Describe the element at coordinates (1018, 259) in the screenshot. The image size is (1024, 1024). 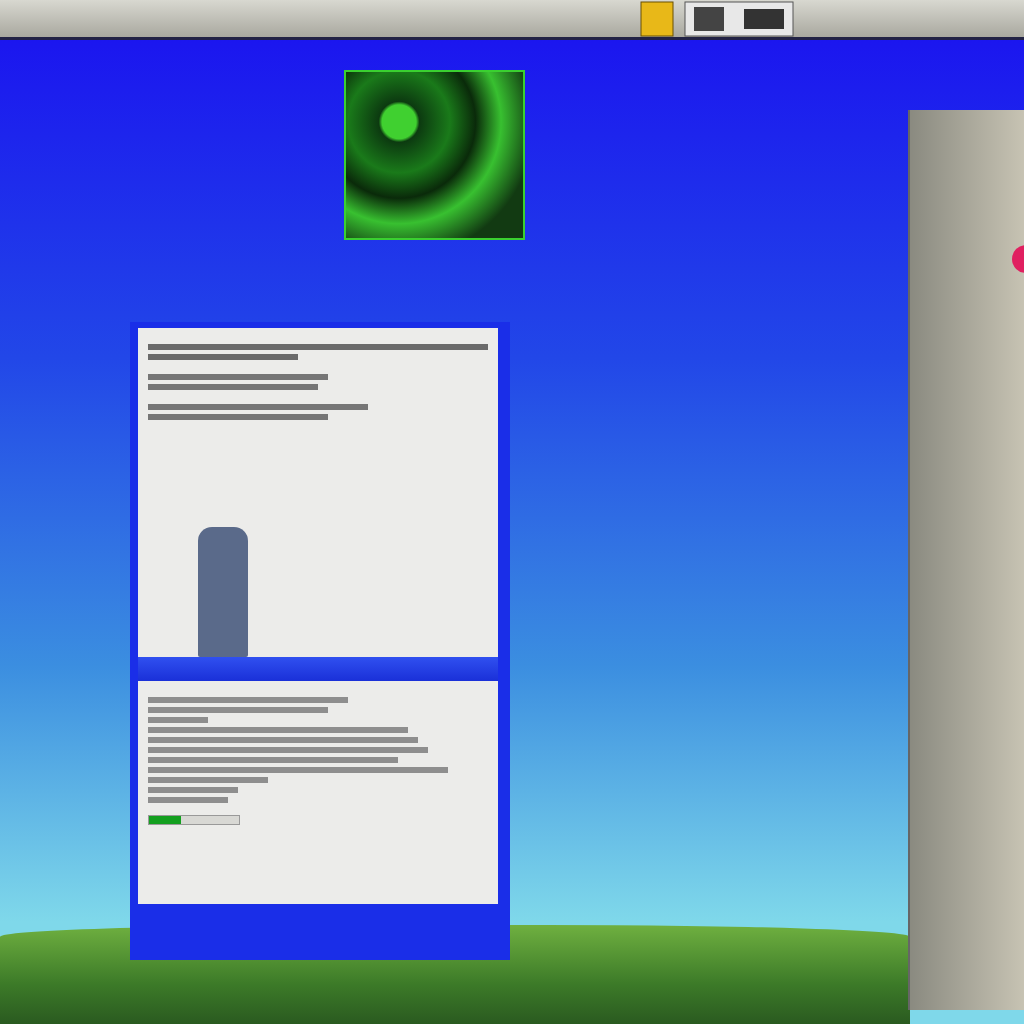
I see `marker-icon` at that location.